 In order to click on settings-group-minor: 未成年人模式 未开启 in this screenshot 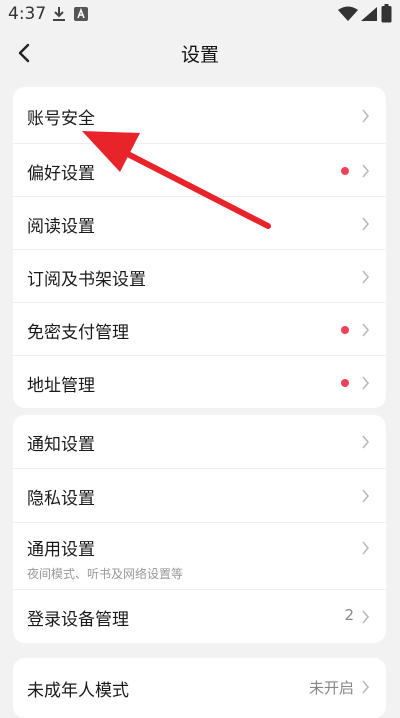, I will do `click(199, 688)`.